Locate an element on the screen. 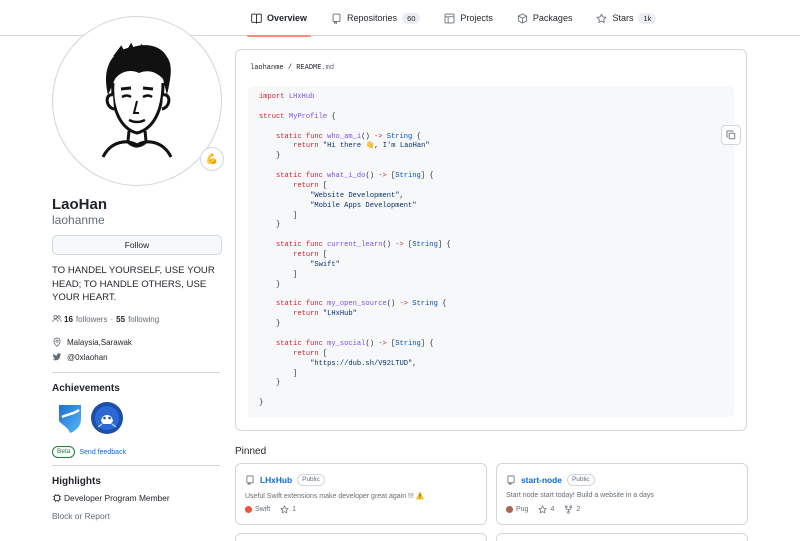 The image size is (800, 541). status-emoji: 💪 is located at coordinates (212, 159).